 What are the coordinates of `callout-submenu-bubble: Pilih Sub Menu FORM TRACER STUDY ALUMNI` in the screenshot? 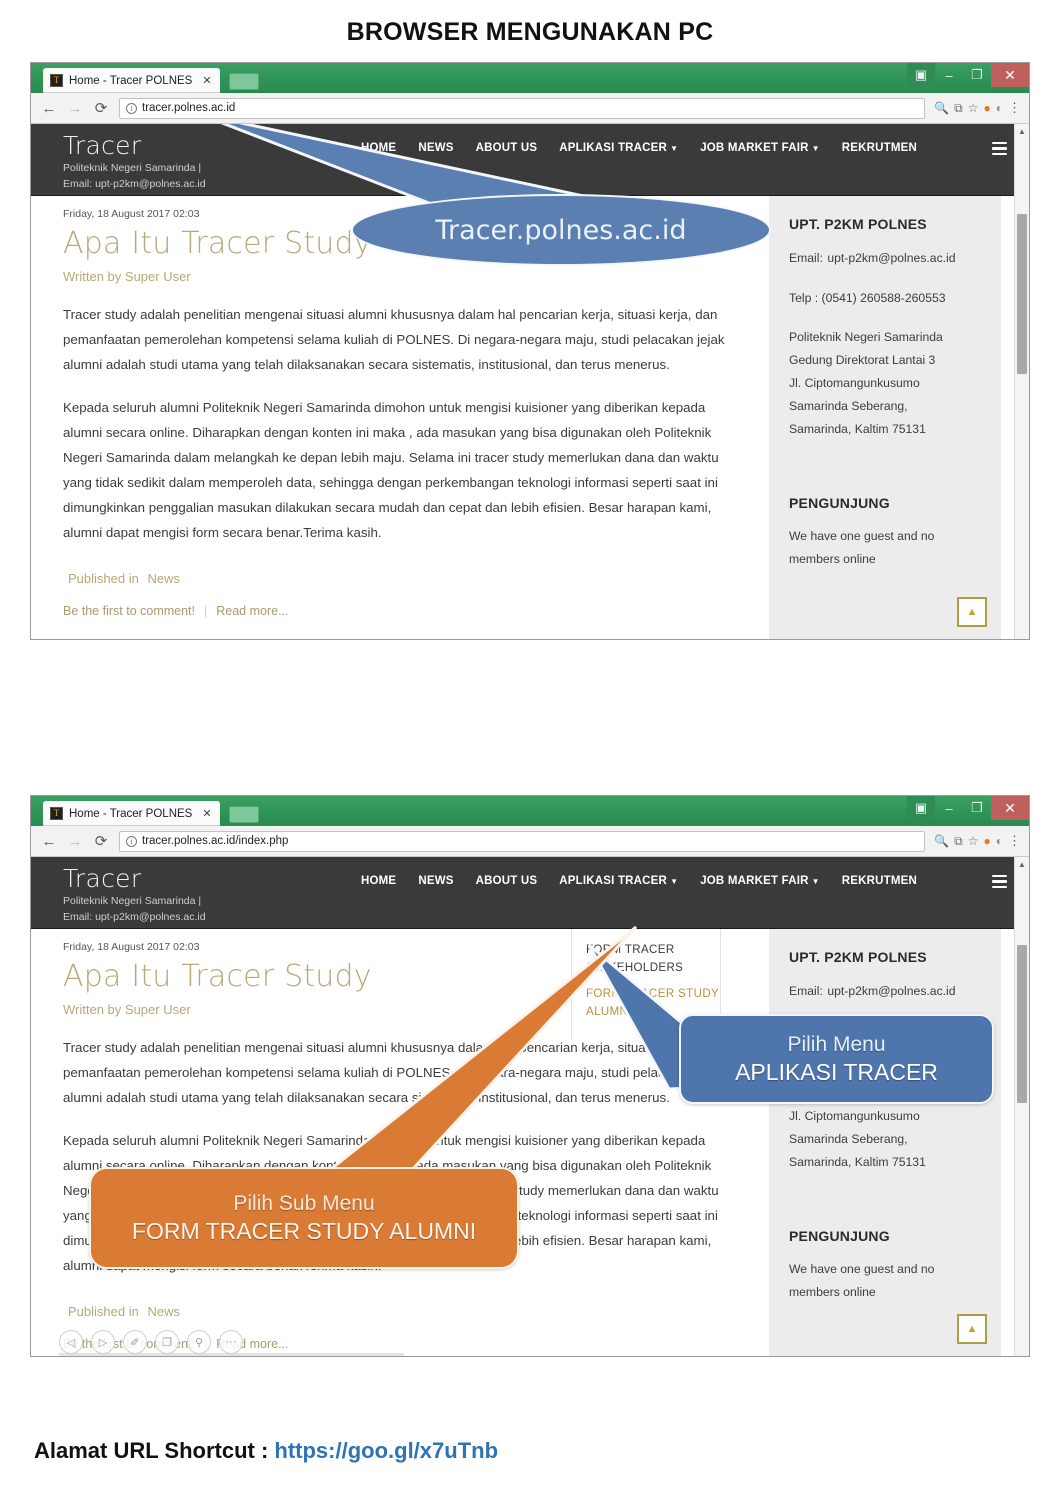 It's located at (304, 1218).